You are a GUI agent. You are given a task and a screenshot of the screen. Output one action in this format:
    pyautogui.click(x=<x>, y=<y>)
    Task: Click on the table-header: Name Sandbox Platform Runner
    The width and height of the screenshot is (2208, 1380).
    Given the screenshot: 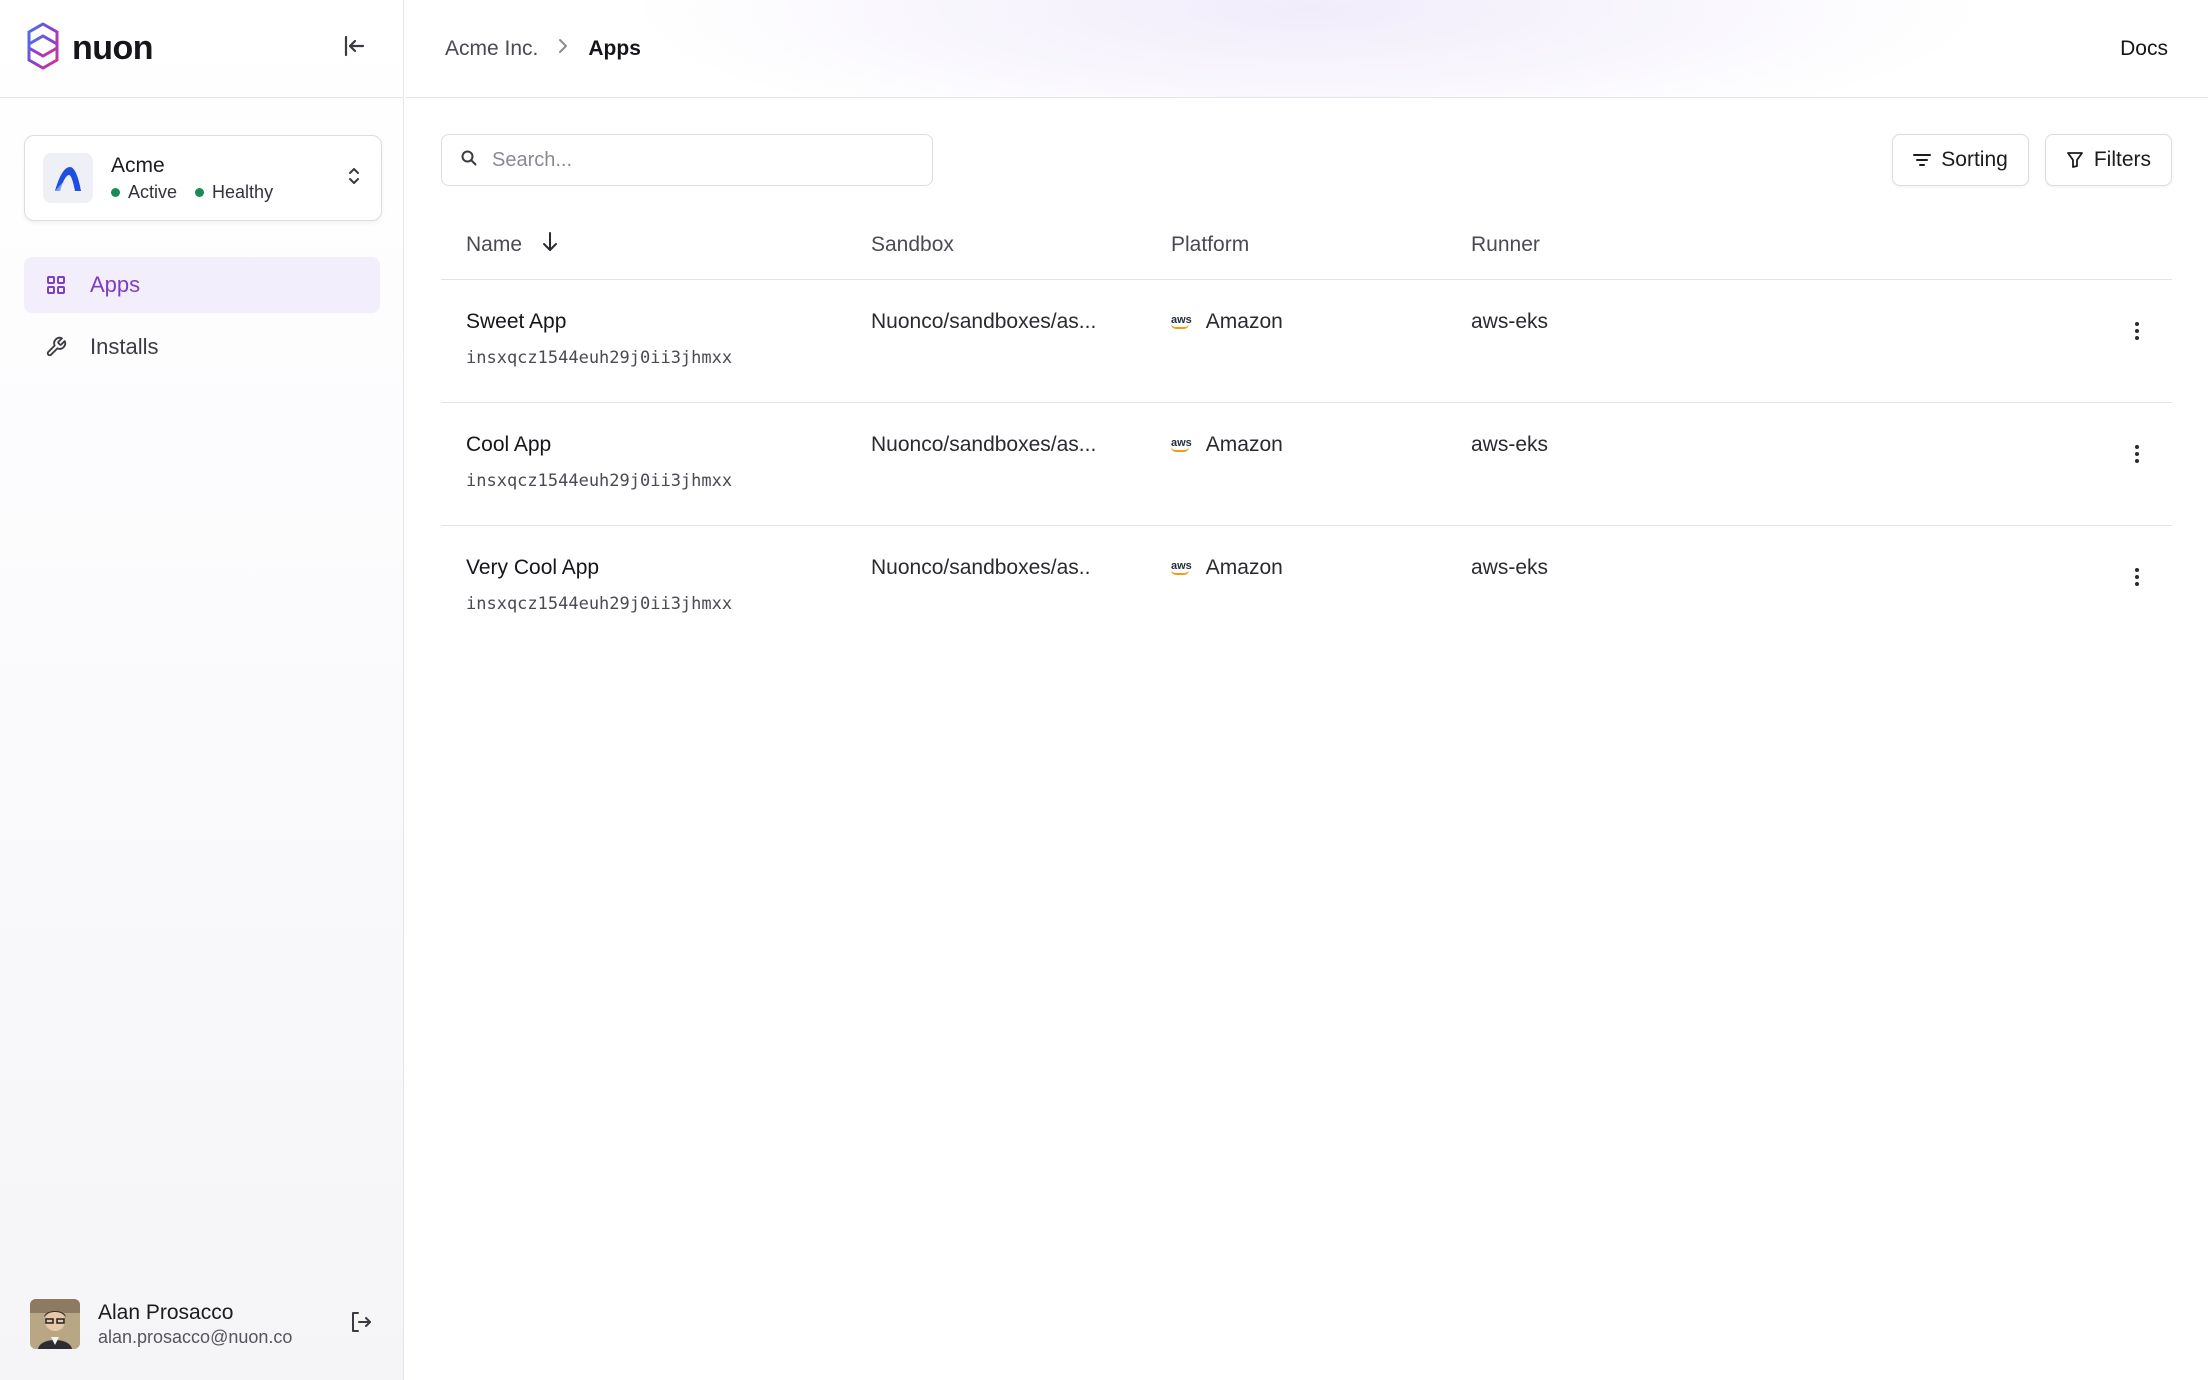 What is the action you would take?
    pyautogui.click(x=1306, y=245)
    